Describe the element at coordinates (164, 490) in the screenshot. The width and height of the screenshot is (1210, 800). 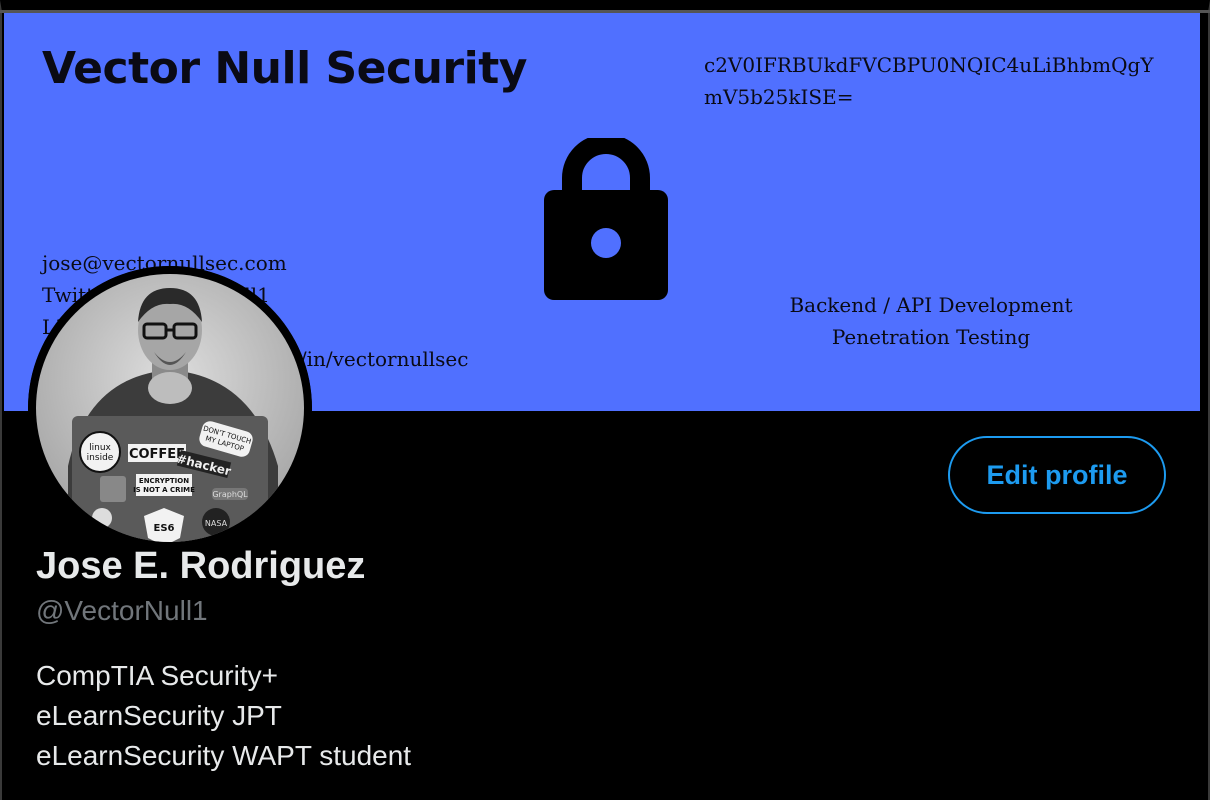
I see `svg-text: IS NOT A CRIME` at that location.